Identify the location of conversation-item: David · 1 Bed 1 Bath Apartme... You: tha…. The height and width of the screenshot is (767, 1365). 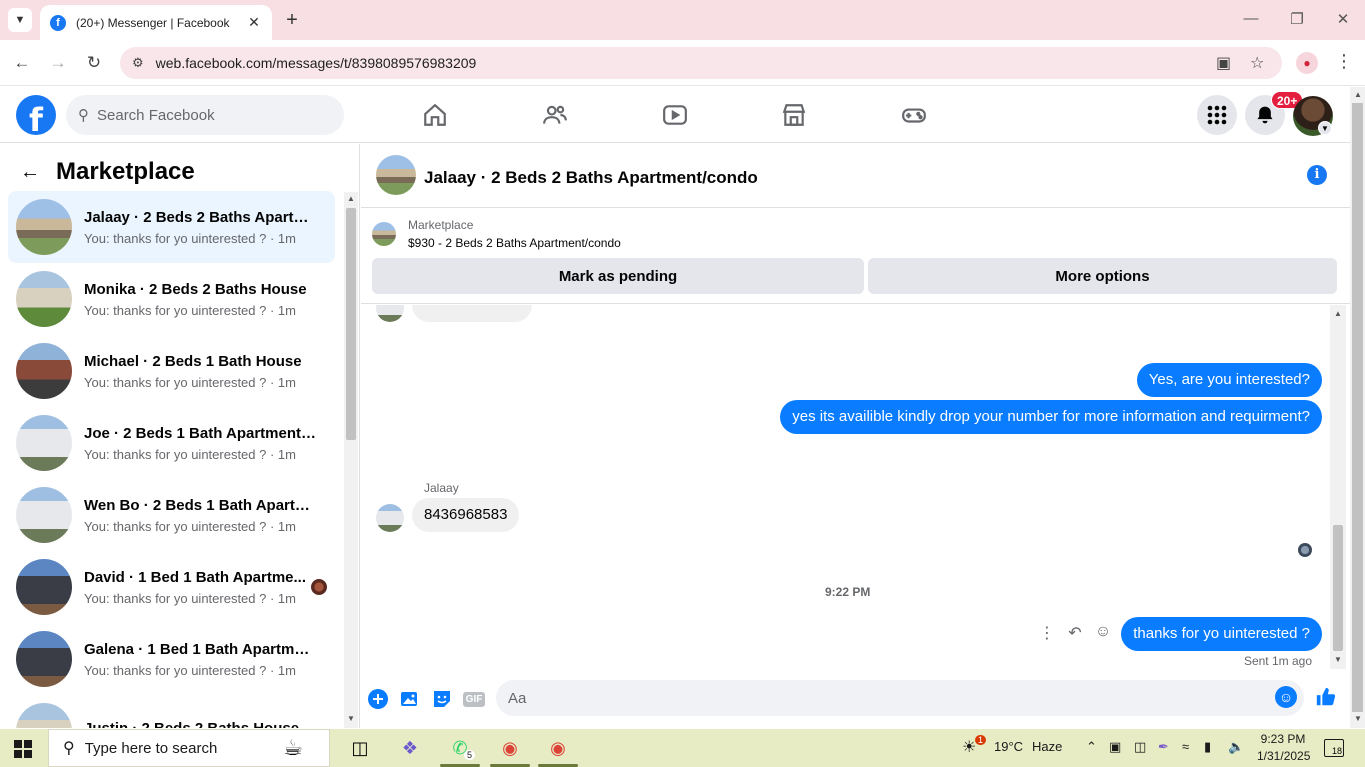
(171, 587).